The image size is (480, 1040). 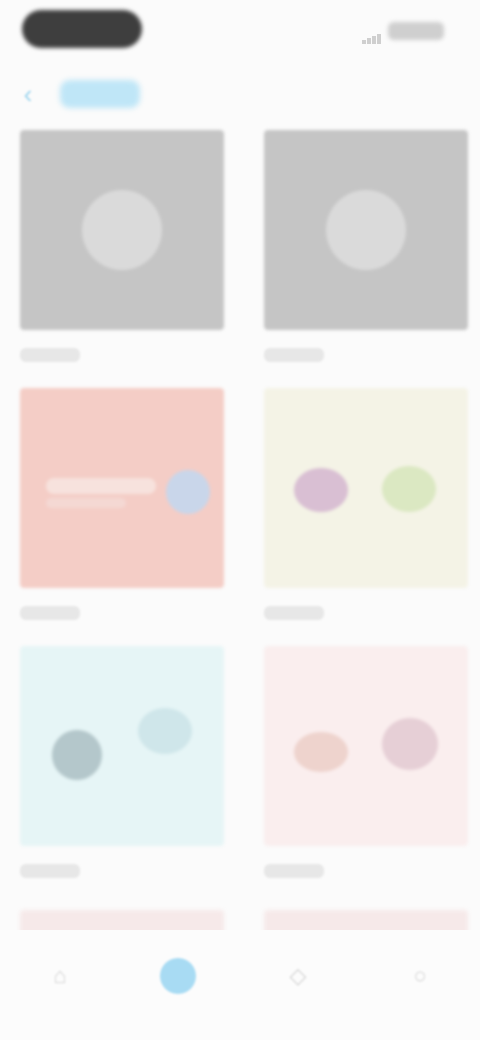 I want to click on profile-icon: ○, so click(x=420, y=976).